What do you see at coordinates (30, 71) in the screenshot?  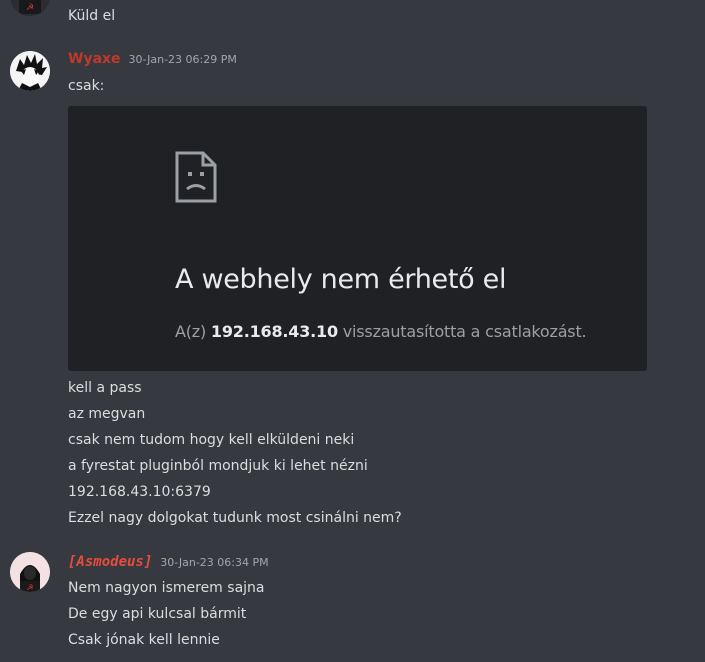 I see `avatar-wyaxe` at bounding box center [30, 71].